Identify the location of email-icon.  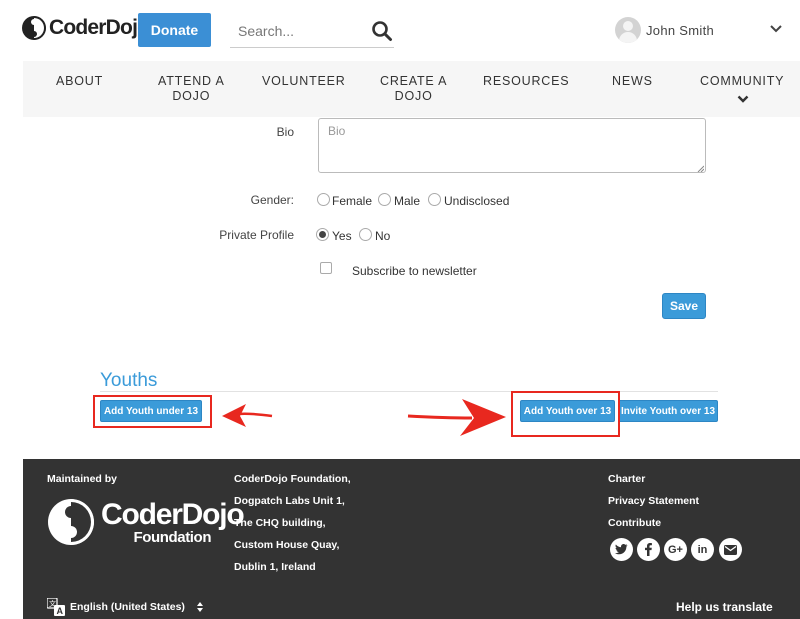
(730, 549).